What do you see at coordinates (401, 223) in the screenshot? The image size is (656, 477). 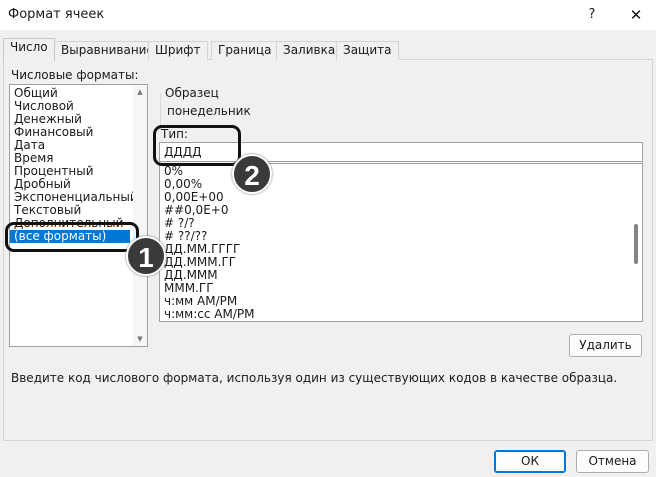 I see `list-item: # ?/?` at bounding box center [401, 223].